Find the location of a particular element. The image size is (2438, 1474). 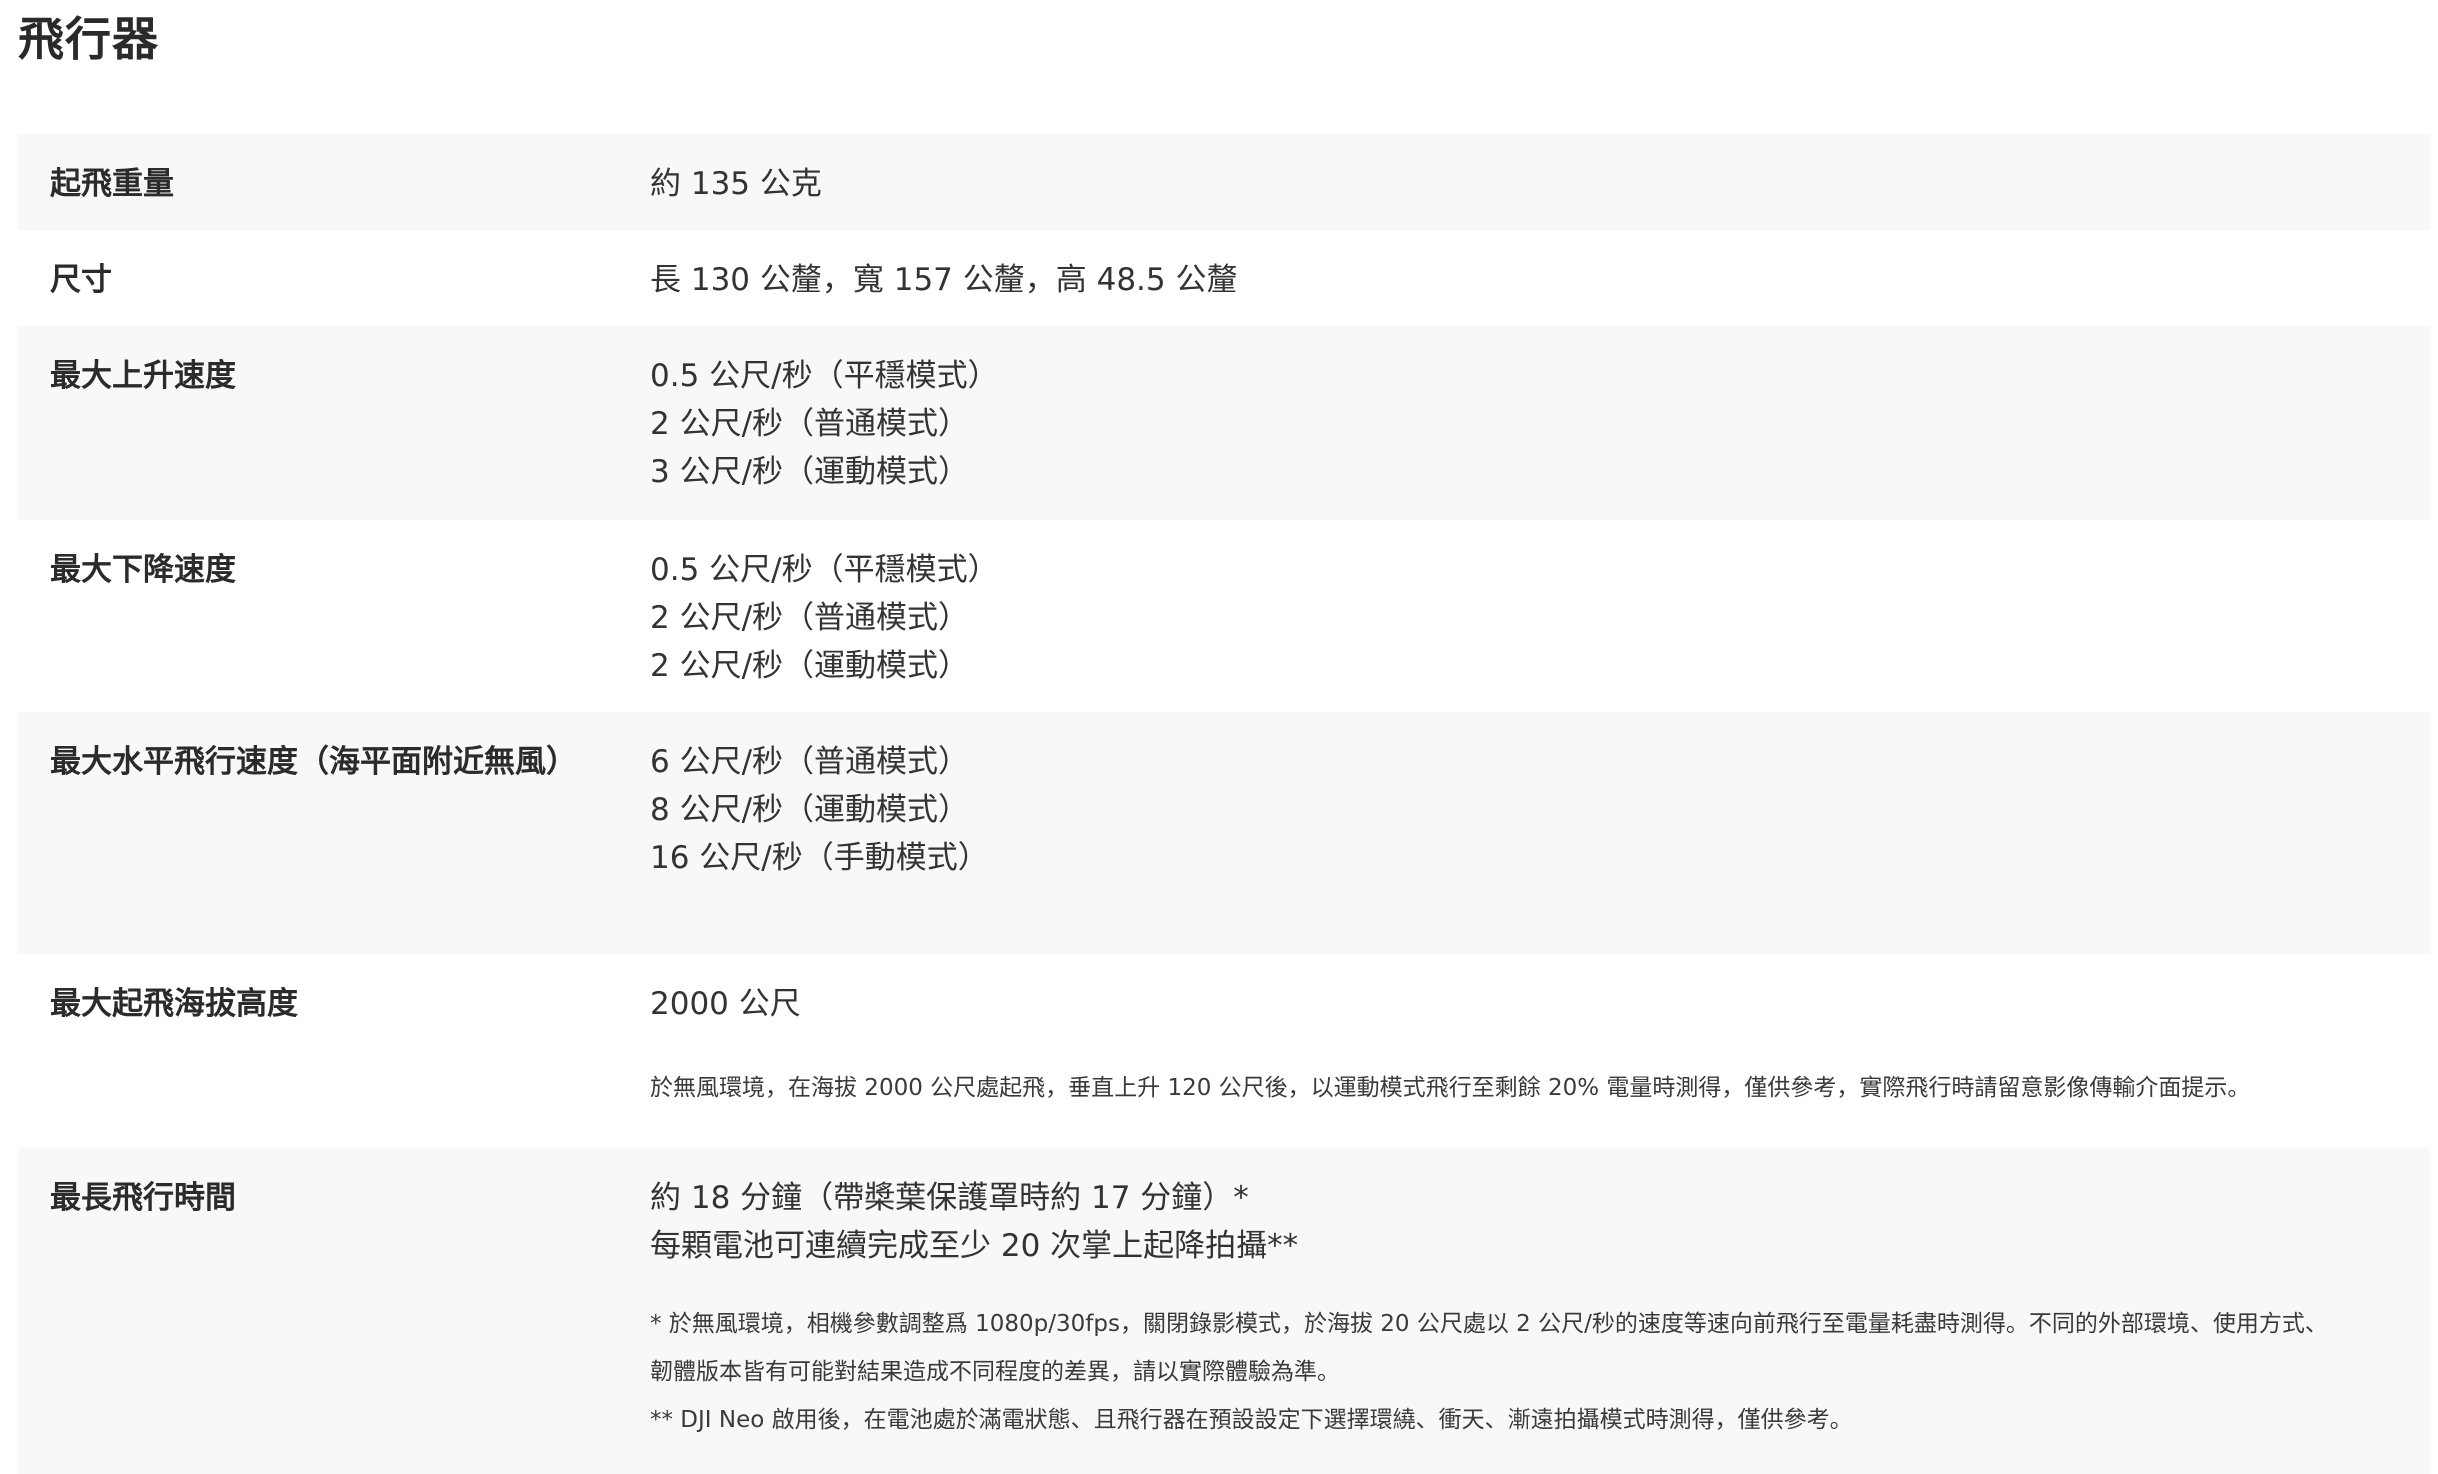

spec-label: 最長飛行時間 is located at coordinates (143, 1198).